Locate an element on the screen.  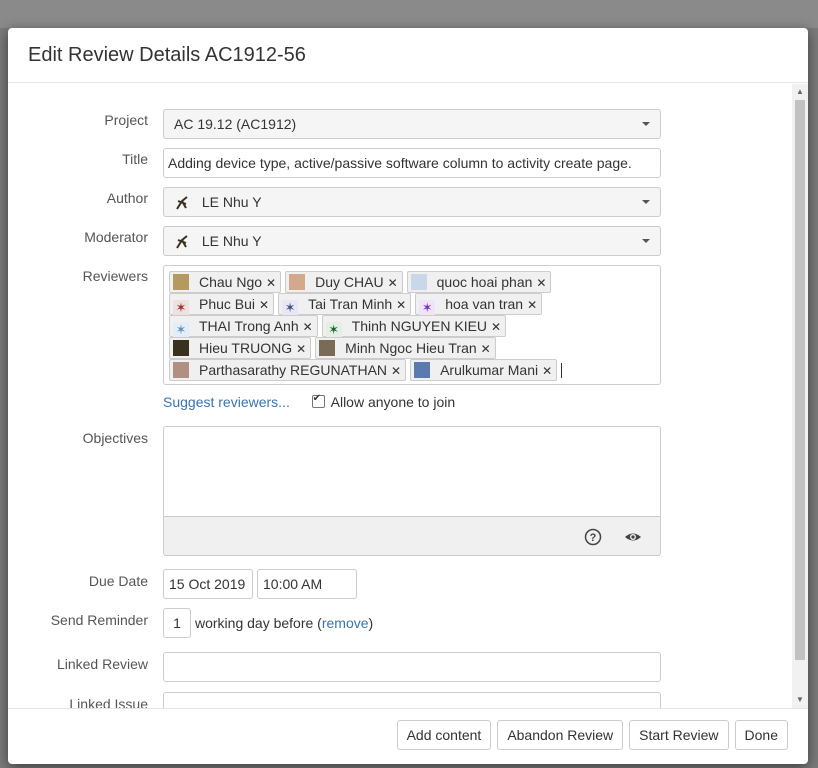
author-select: LE Nhu Y is located at coordinates (412, 202).